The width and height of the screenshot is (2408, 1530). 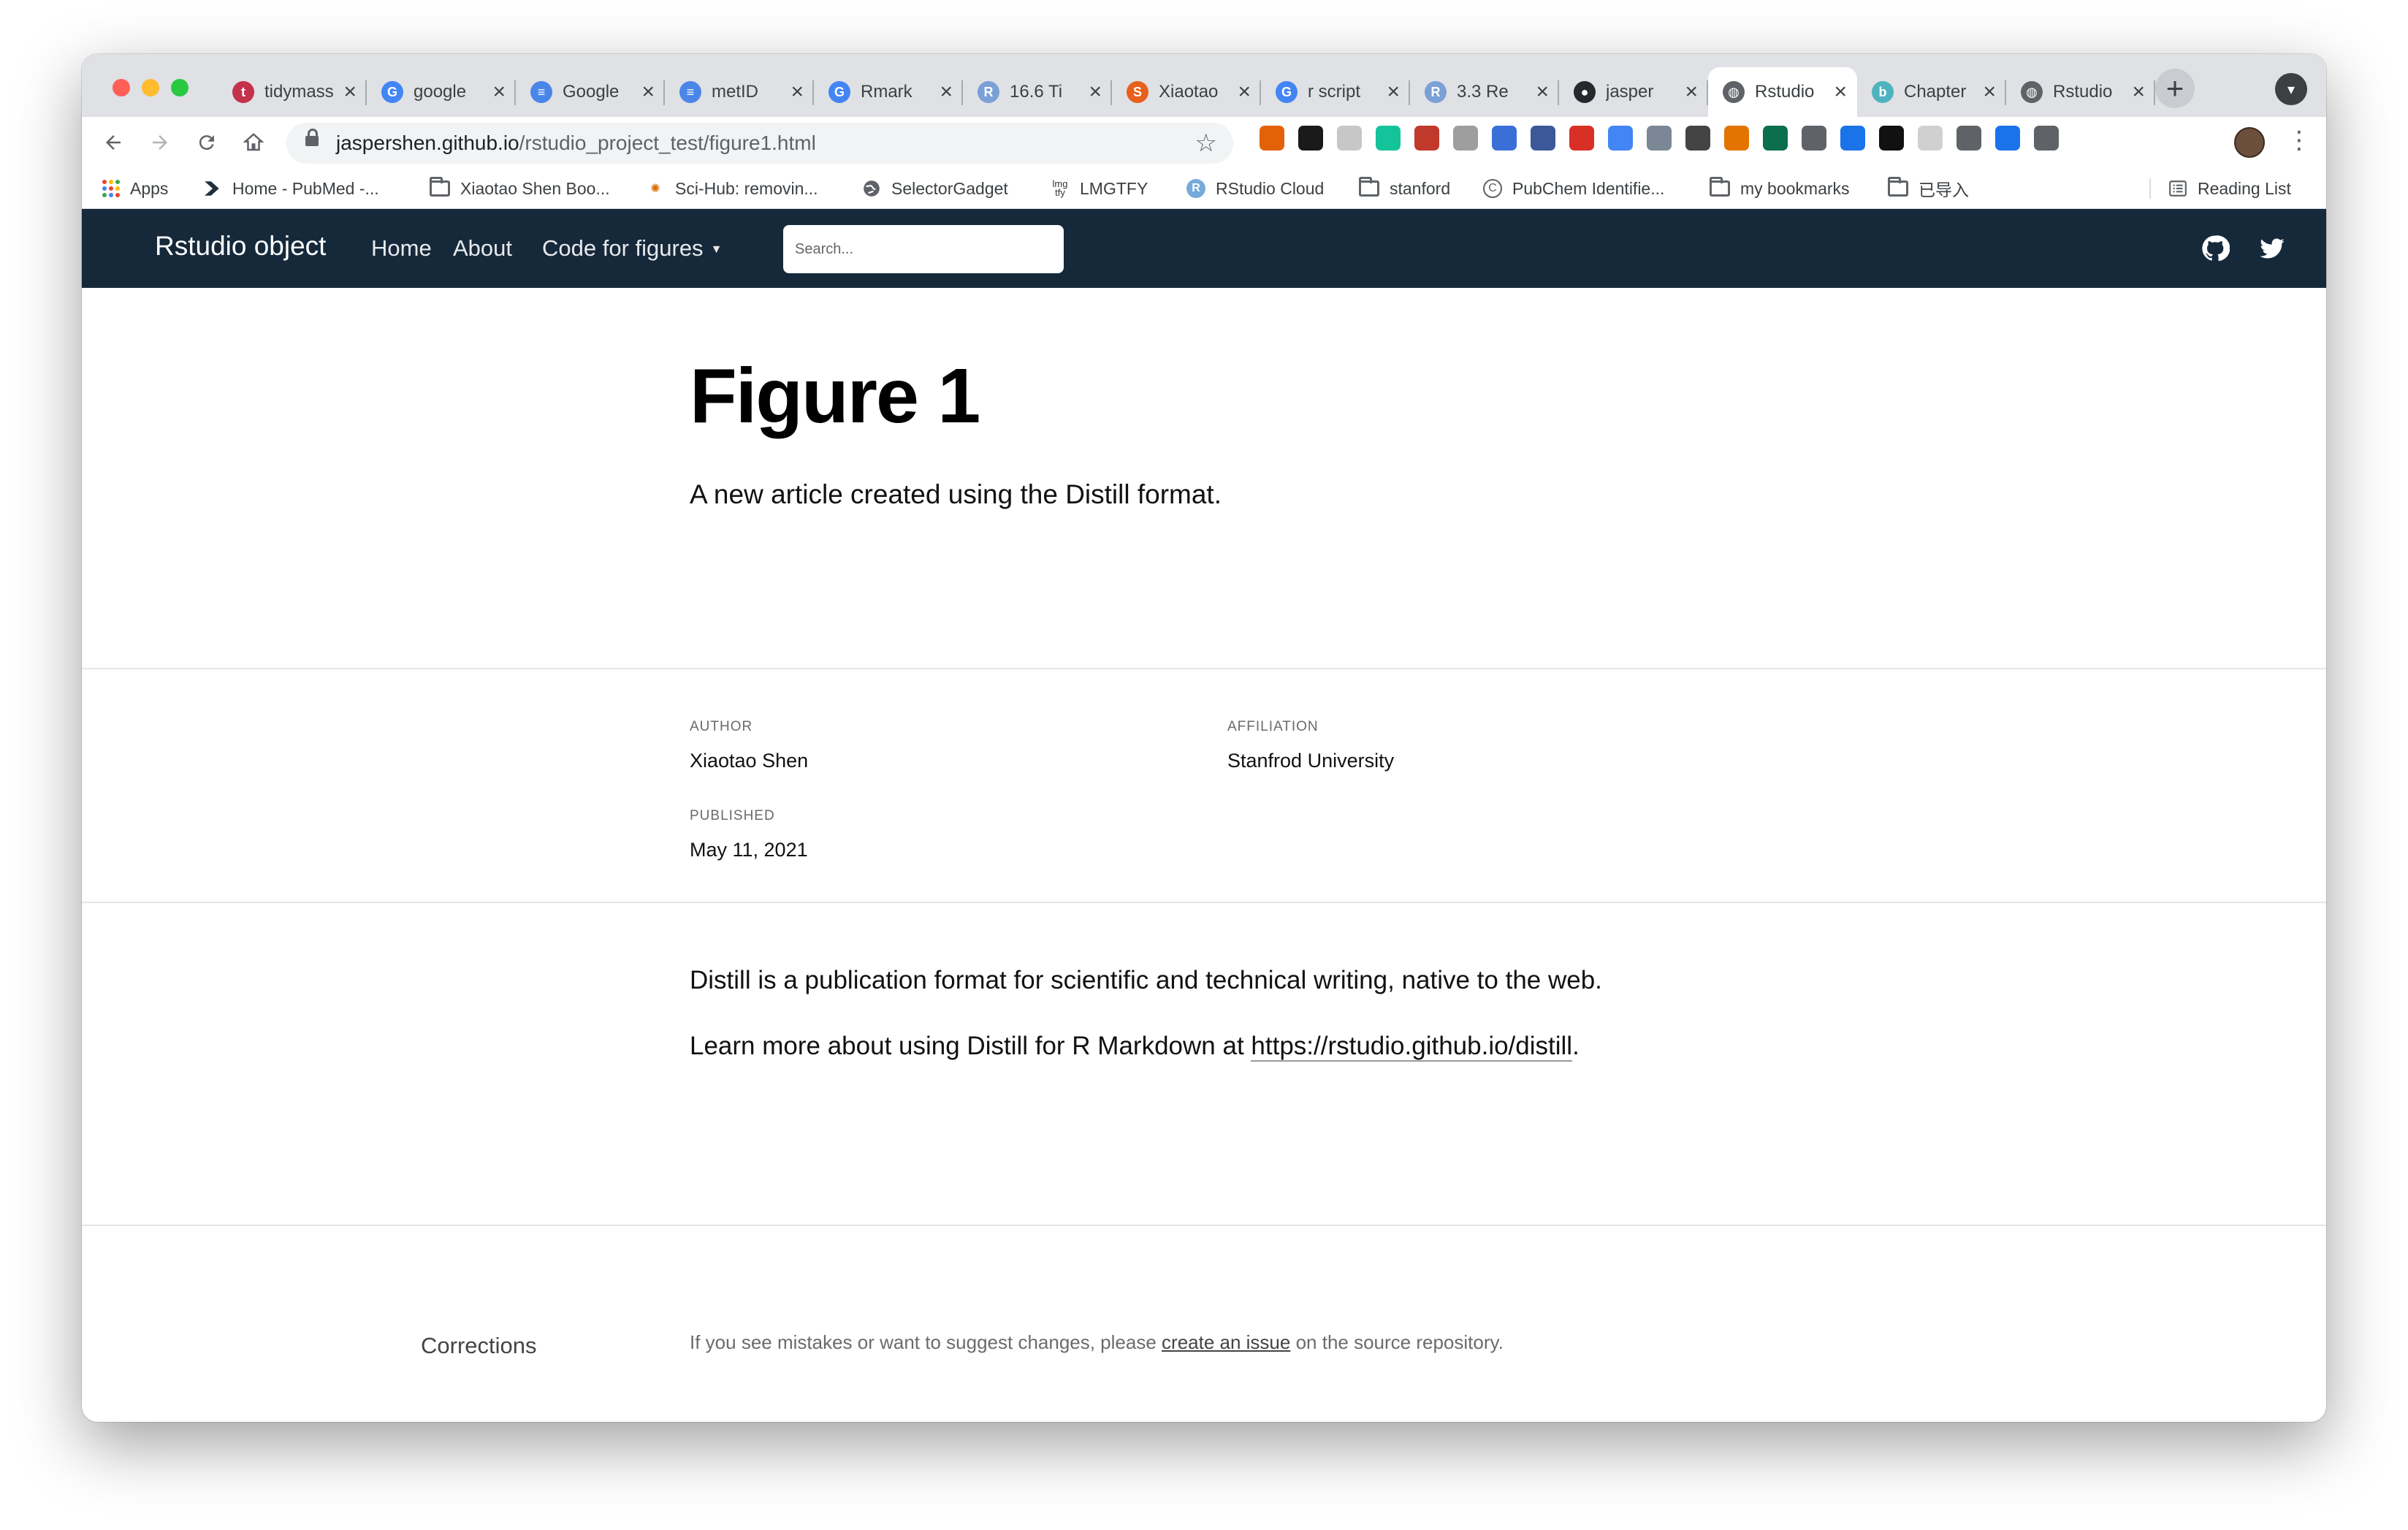 I want to click on drop-icon, so click(x=1852, y=138).